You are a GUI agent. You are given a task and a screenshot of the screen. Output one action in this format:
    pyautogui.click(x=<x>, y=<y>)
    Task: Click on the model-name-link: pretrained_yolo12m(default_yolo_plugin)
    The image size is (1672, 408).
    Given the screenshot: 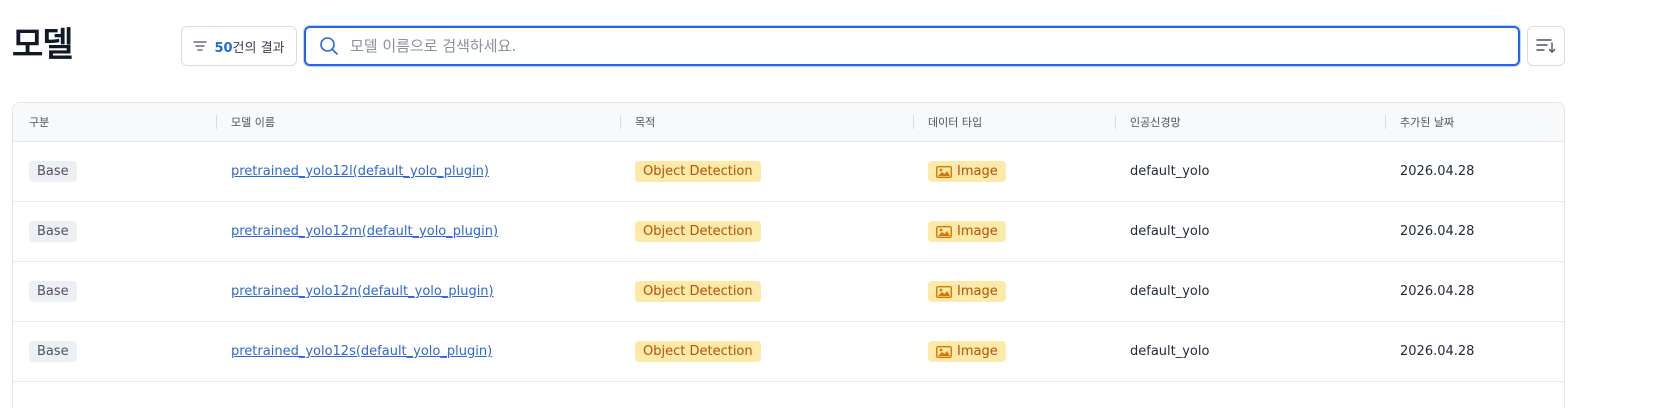 What is the action you would take?
    pyautogui.click(x=364, y=231)
    